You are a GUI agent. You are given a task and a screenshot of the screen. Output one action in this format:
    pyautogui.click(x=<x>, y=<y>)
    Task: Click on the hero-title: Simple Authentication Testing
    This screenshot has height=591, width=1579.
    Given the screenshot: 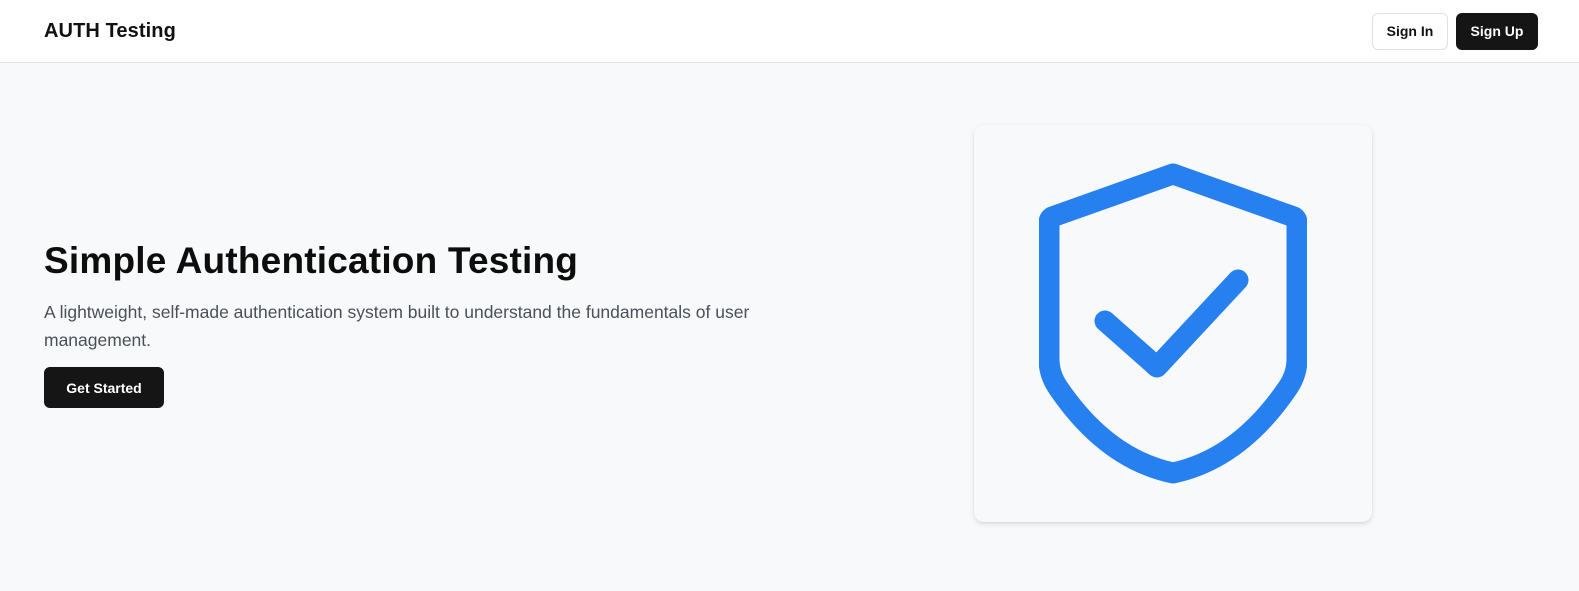 What is the action you would take?
    pyautogui.click(x=311, y=260)
    